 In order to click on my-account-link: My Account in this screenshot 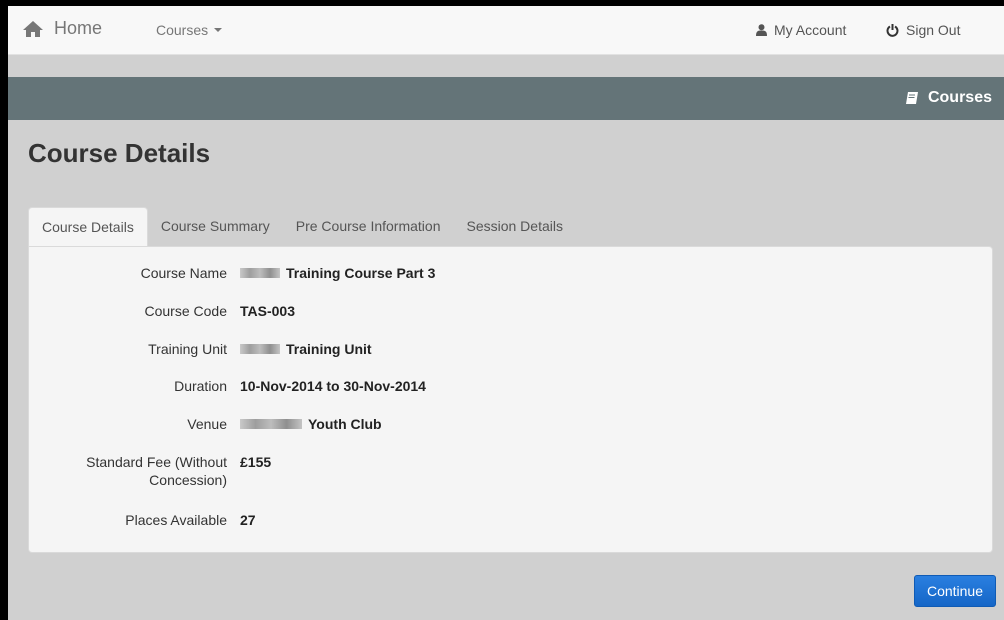, I will do `click(801, 30)`.